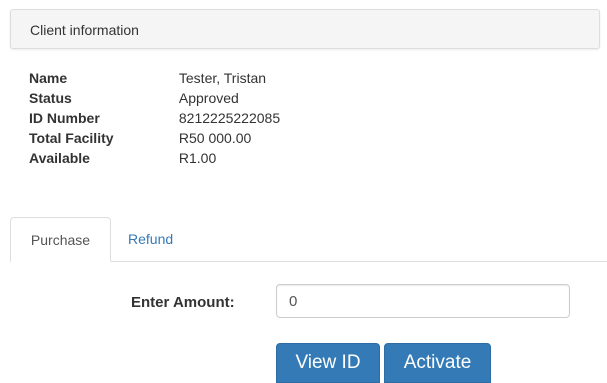 Image resolution: width=607 pixels, height=383 pixels. What do you see at coordinates (215, 138) in the screenshot?
I see `info-value: R50 000.00` at bounding box center [215, 138].